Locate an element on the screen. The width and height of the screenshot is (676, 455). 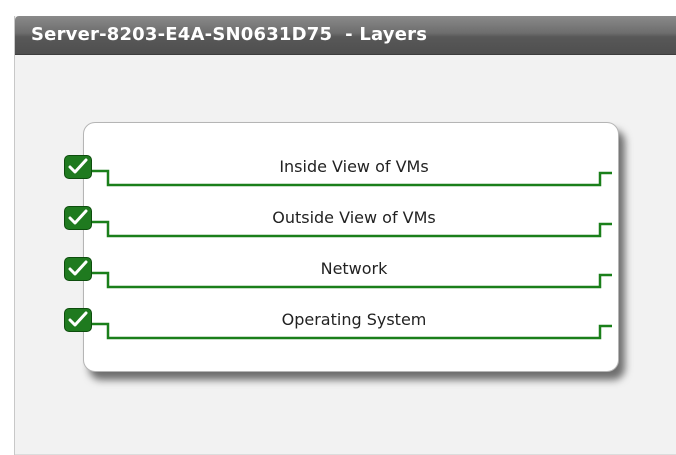
window-titlebar: Server-8203-E4A-SN0631D75 - Layers is located at coordinates (345, 35).